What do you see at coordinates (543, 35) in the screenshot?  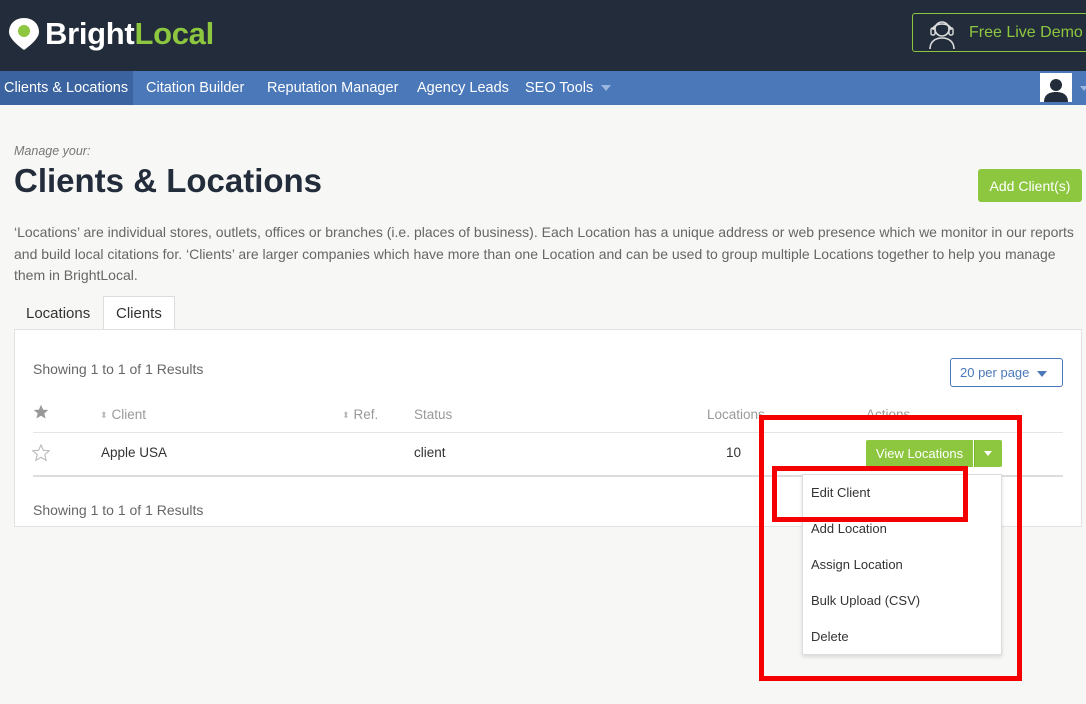 I see `top-header: BrightLocal Free Live Demo` at bounding box center [543, 35].